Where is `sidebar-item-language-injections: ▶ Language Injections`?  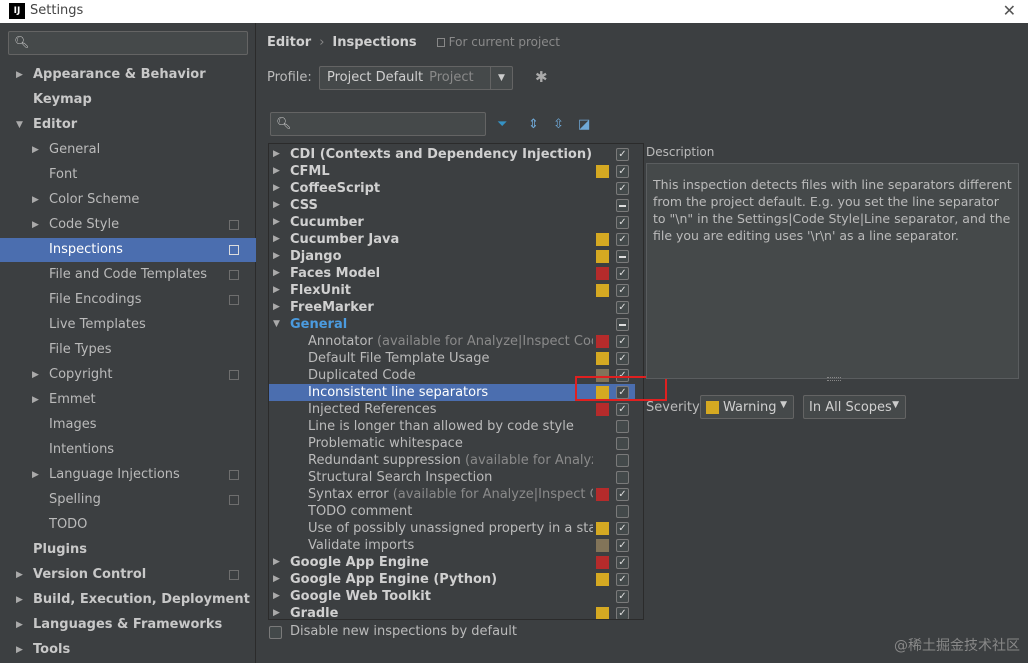
sidebar-item-language-injections: ▶ Language Injections is located at coordinates (128, 475).